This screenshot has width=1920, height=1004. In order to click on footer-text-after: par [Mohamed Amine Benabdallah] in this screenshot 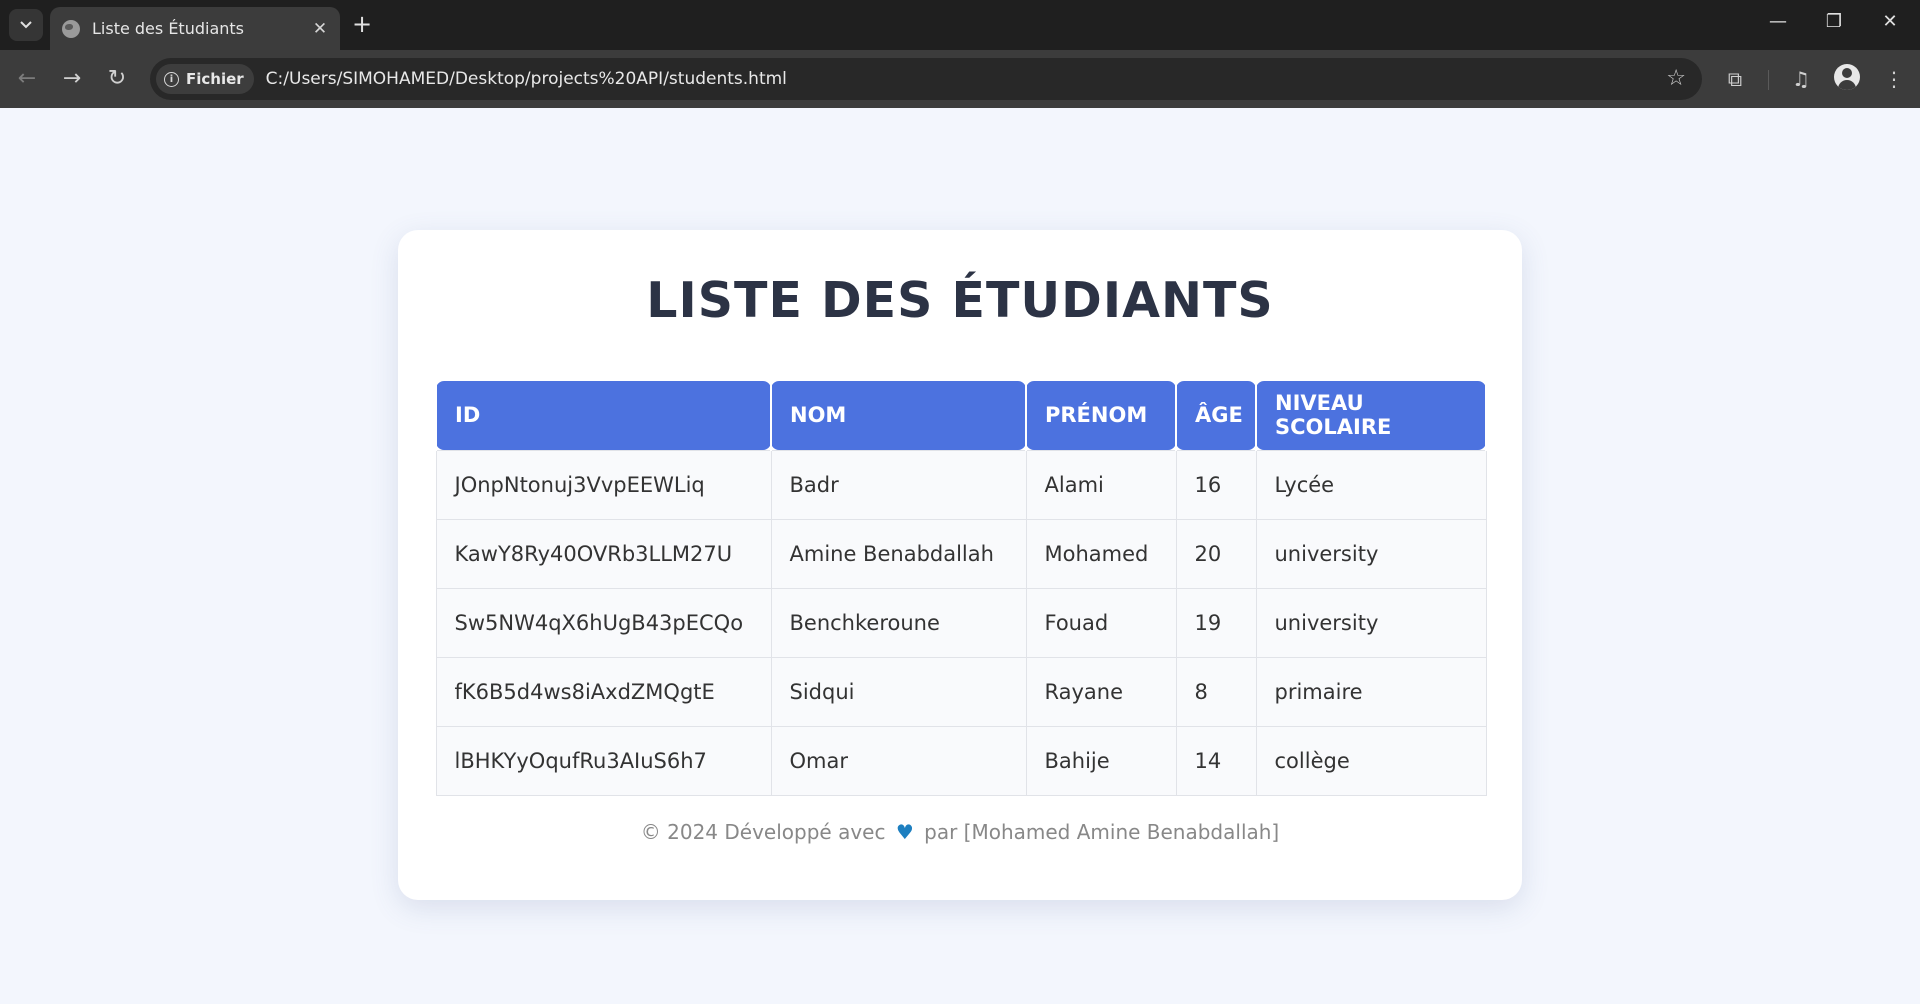, I will do `click(1102, 832)`.